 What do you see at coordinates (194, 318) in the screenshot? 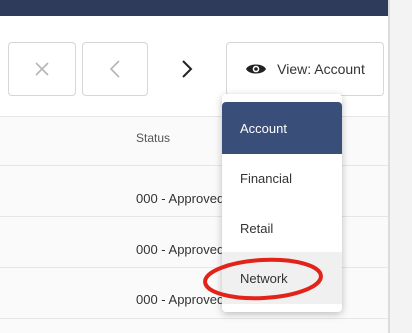
I see `divider` at bounding box center [194, 318].